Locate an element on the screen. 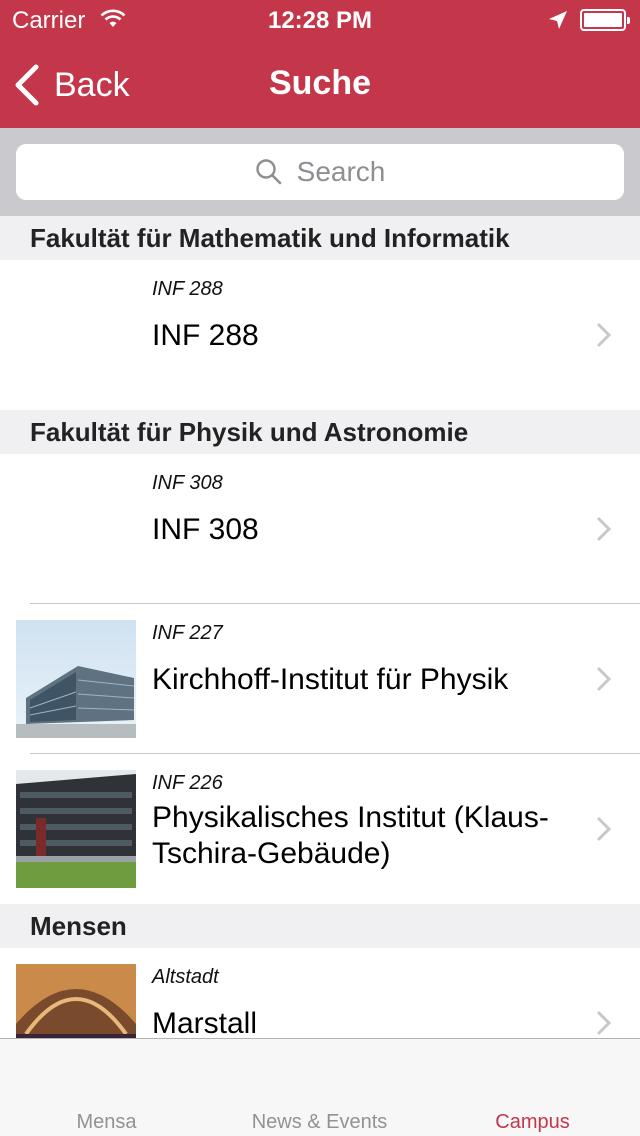 The width and height of the screenshot is (640, 1136). item-title: Marstall is located at coordinates (205, 1022).